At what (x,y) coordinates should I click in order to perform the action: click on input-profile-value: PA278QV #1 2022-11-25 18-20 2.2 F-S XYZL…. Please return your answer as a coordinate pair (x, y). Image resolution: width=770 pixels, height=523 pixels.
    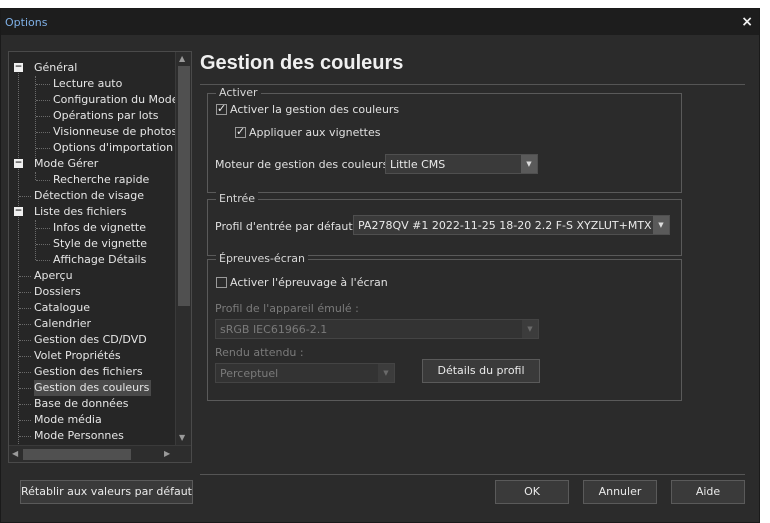
    Looking at the image, I should click on (505, 225).